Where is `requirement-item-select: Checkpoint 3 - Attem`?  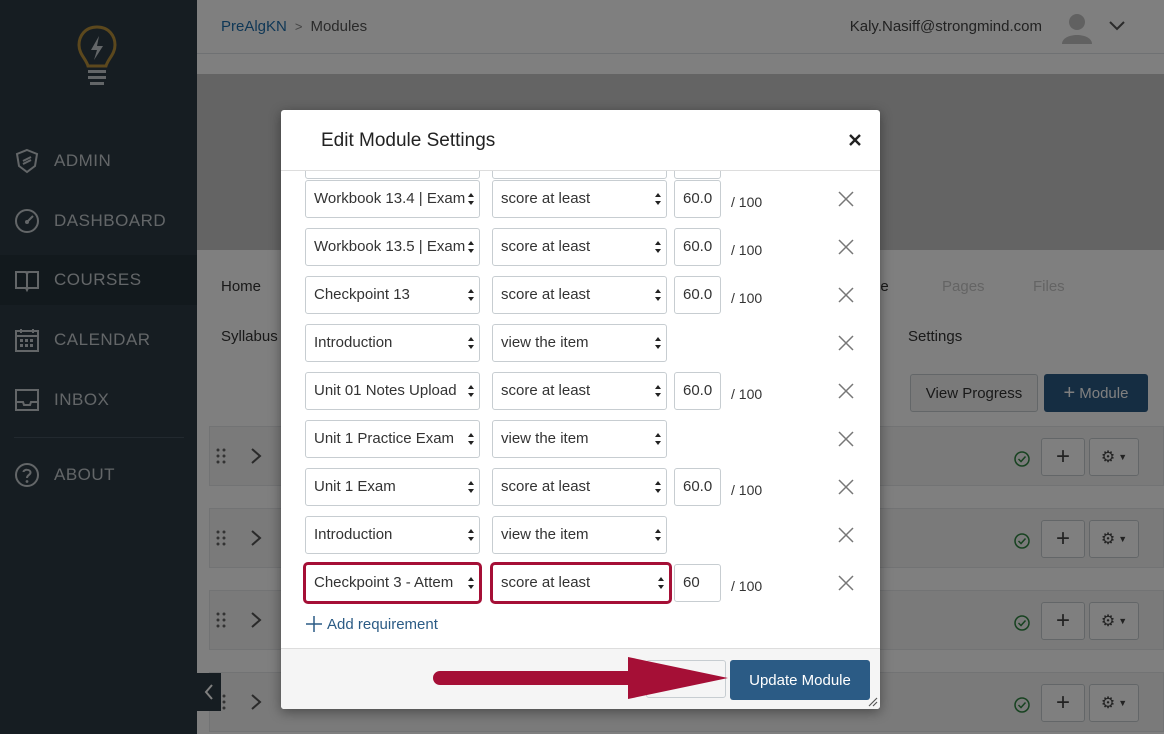
requirement-item-select: Checkpoint 3 - Attem is located at coordinates (392, 583).